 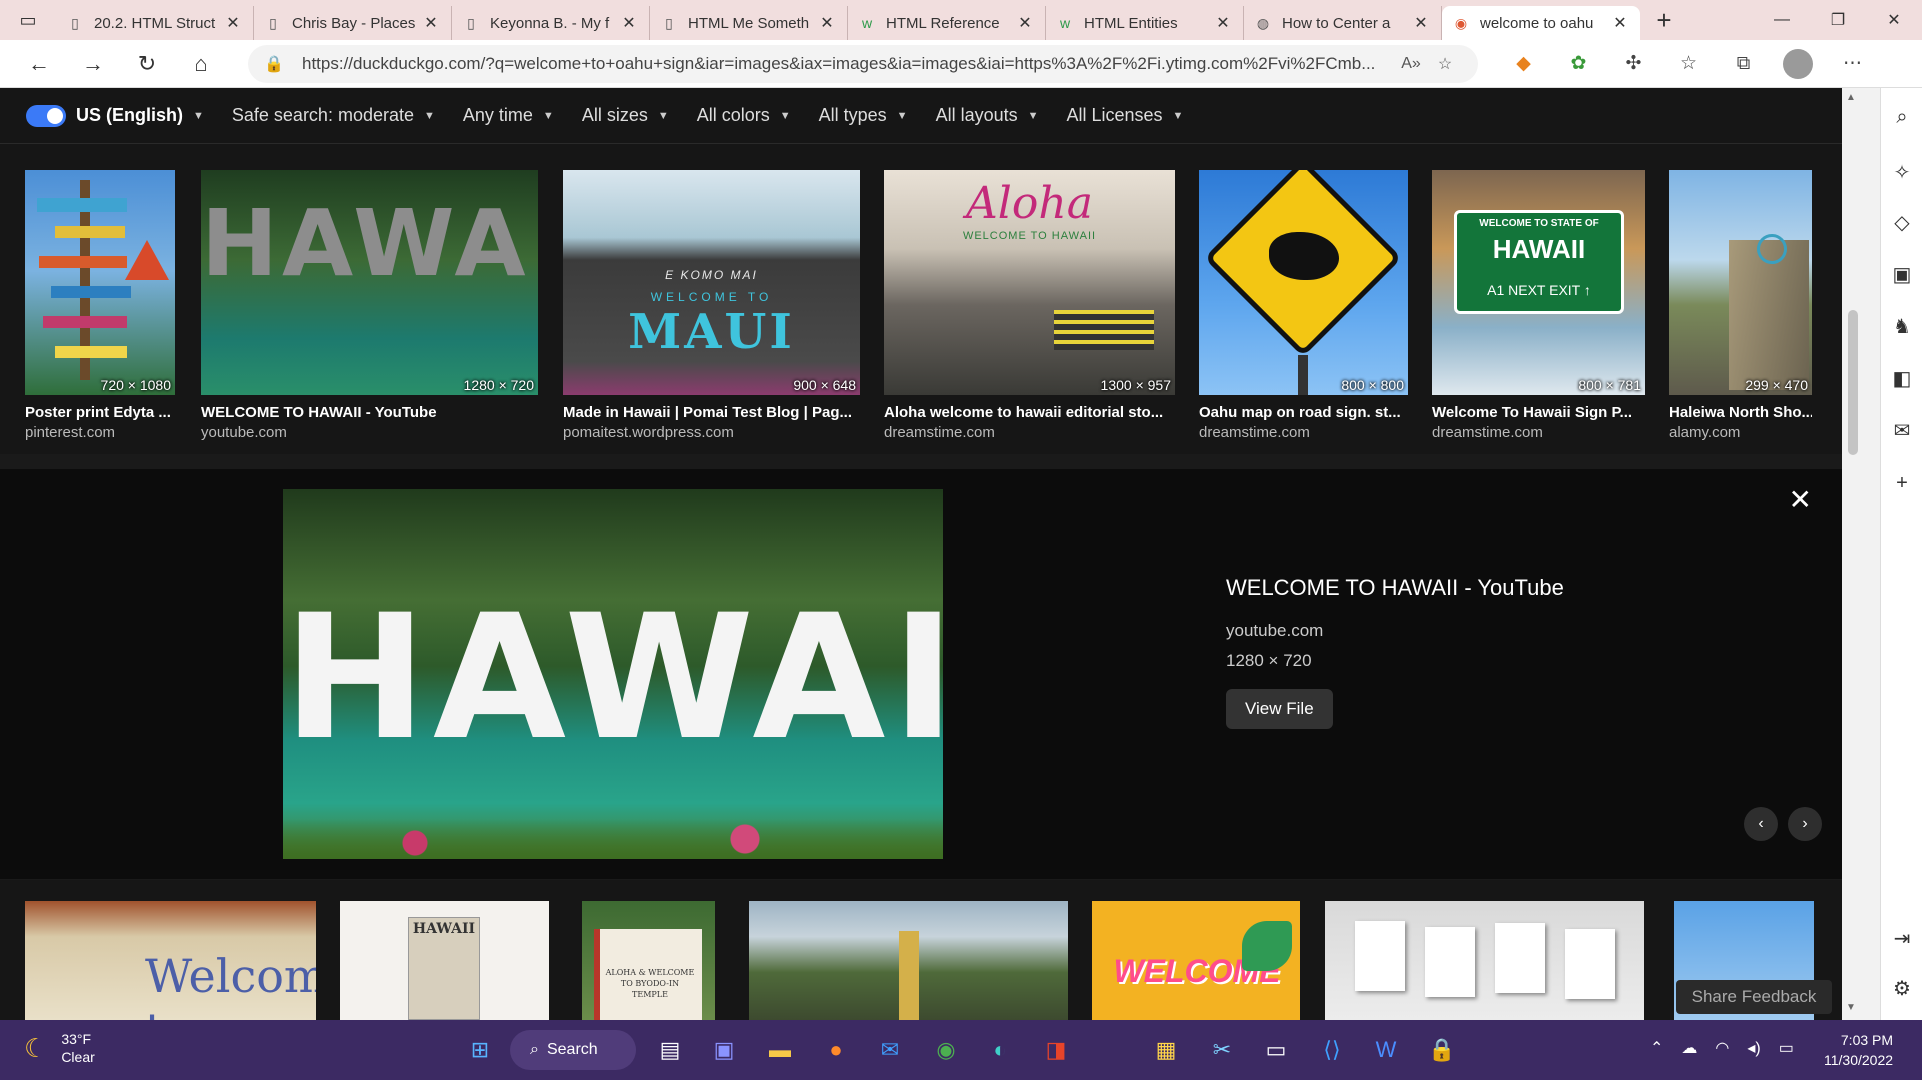 I want to click on browser-tab: ▯ Chris Bay - Places ✕, so click(x=353, y=23).